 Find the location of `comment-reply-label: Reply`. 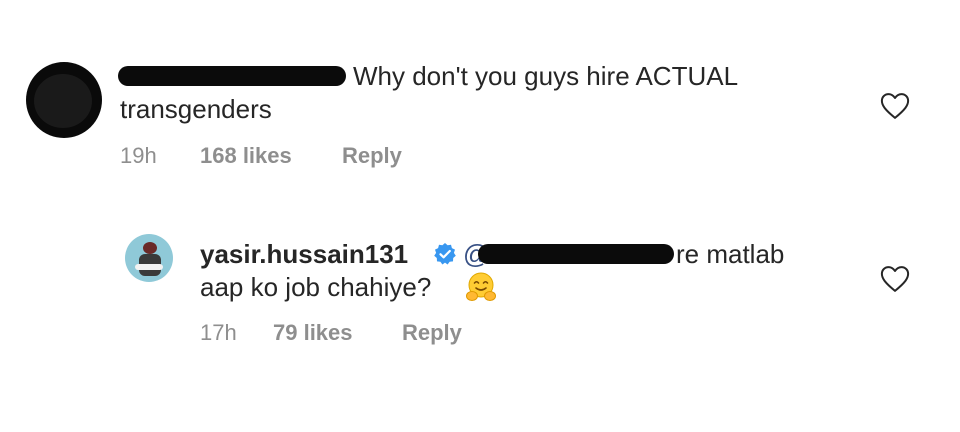

comment-reply-label: Reply is located at coordinates (372, 155).